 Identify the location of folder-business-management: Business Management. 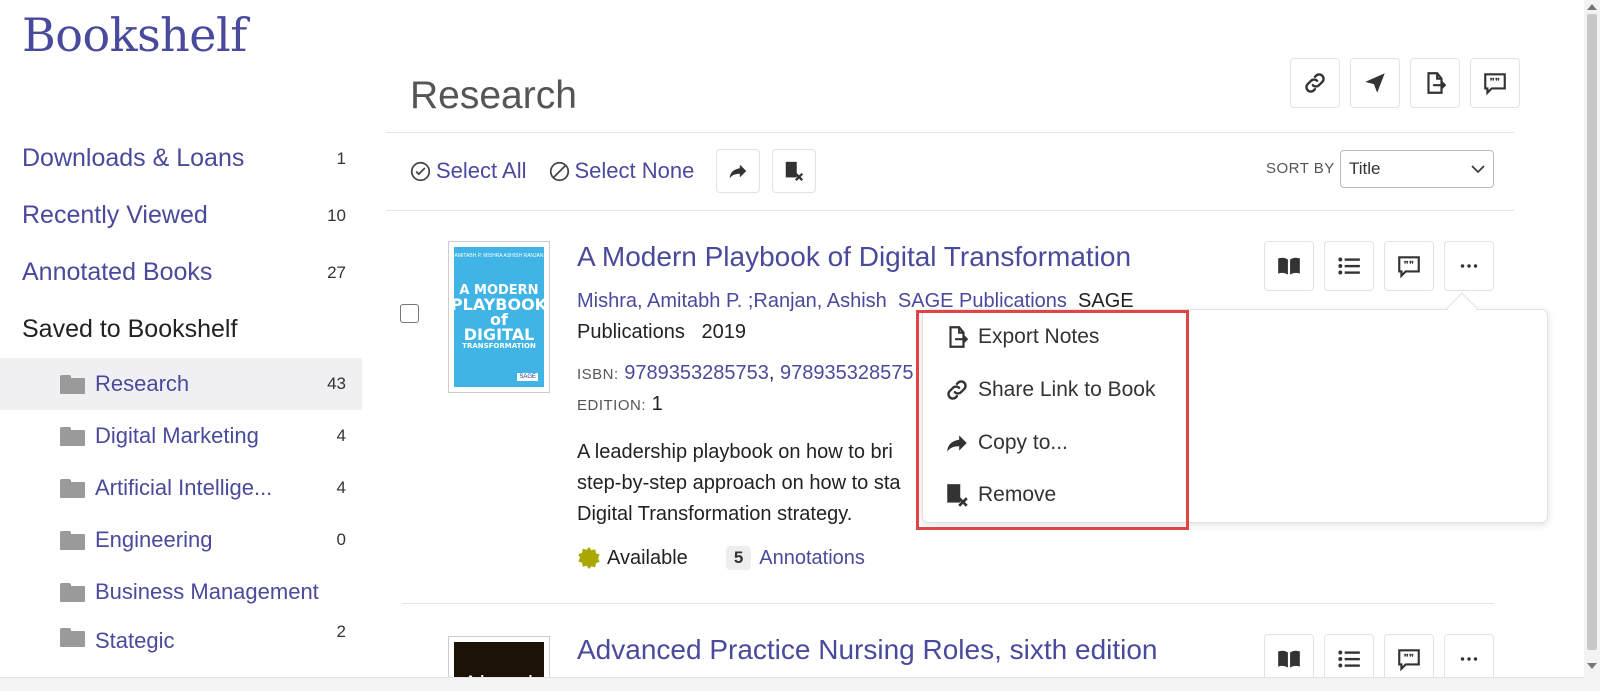
(181, 592).